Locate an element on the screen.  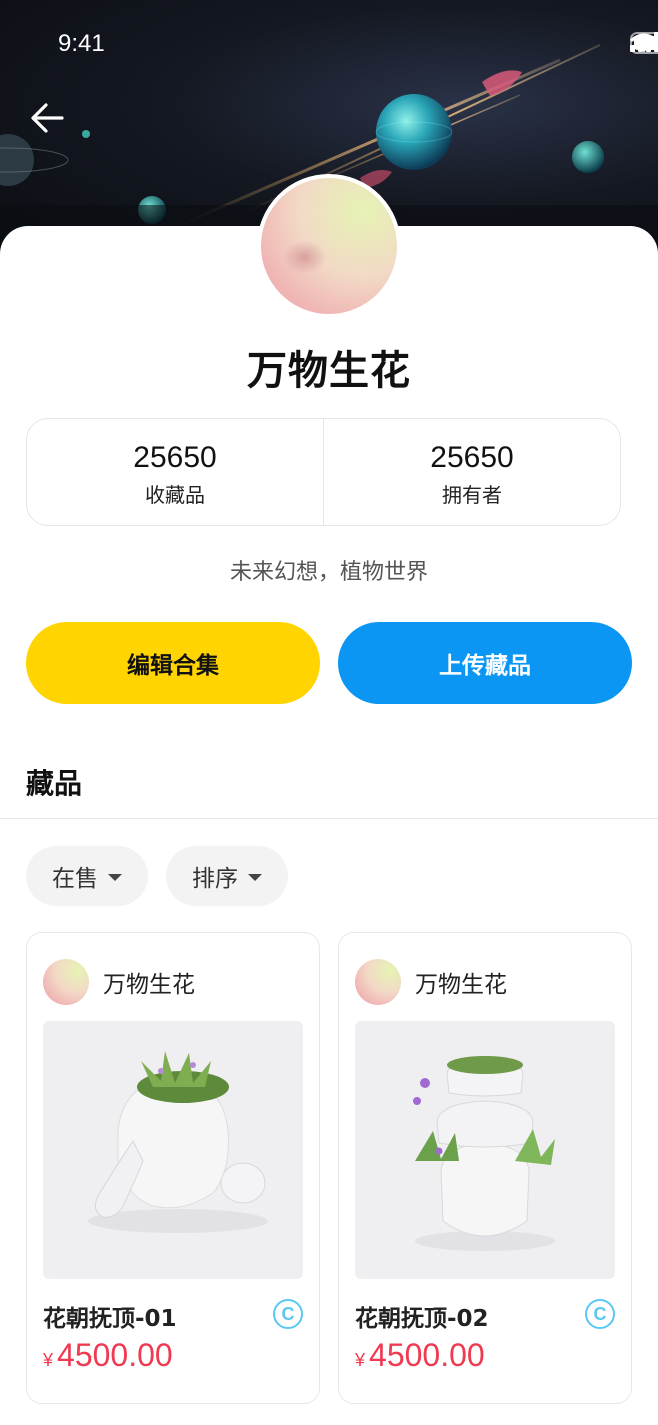
item-name: 花朝抚顶-01 is located at coordinates (110, 1319).